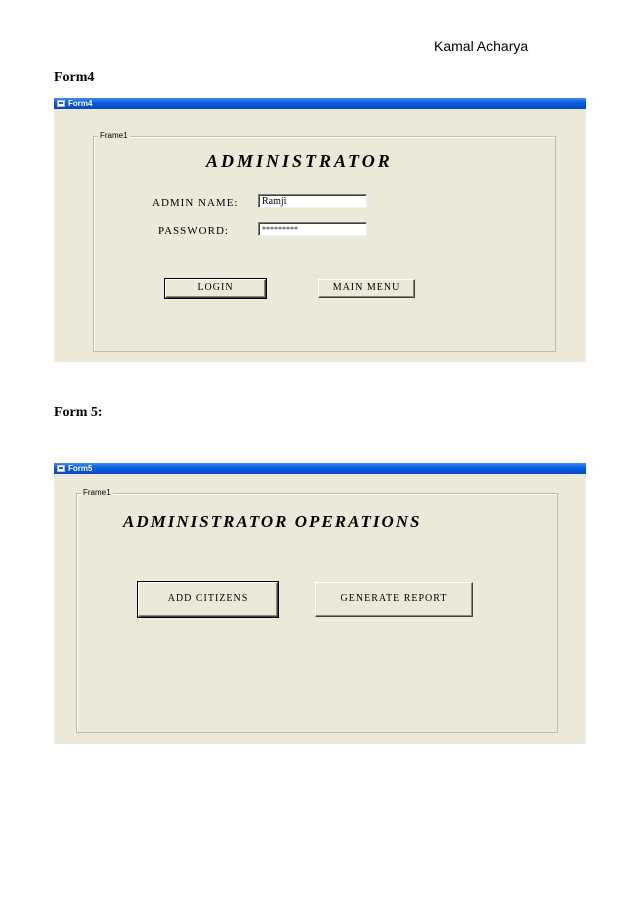 This screenshot has height=902, width=638. I want to click on main-menu-button: MAIN MENU, so click(366, 288).